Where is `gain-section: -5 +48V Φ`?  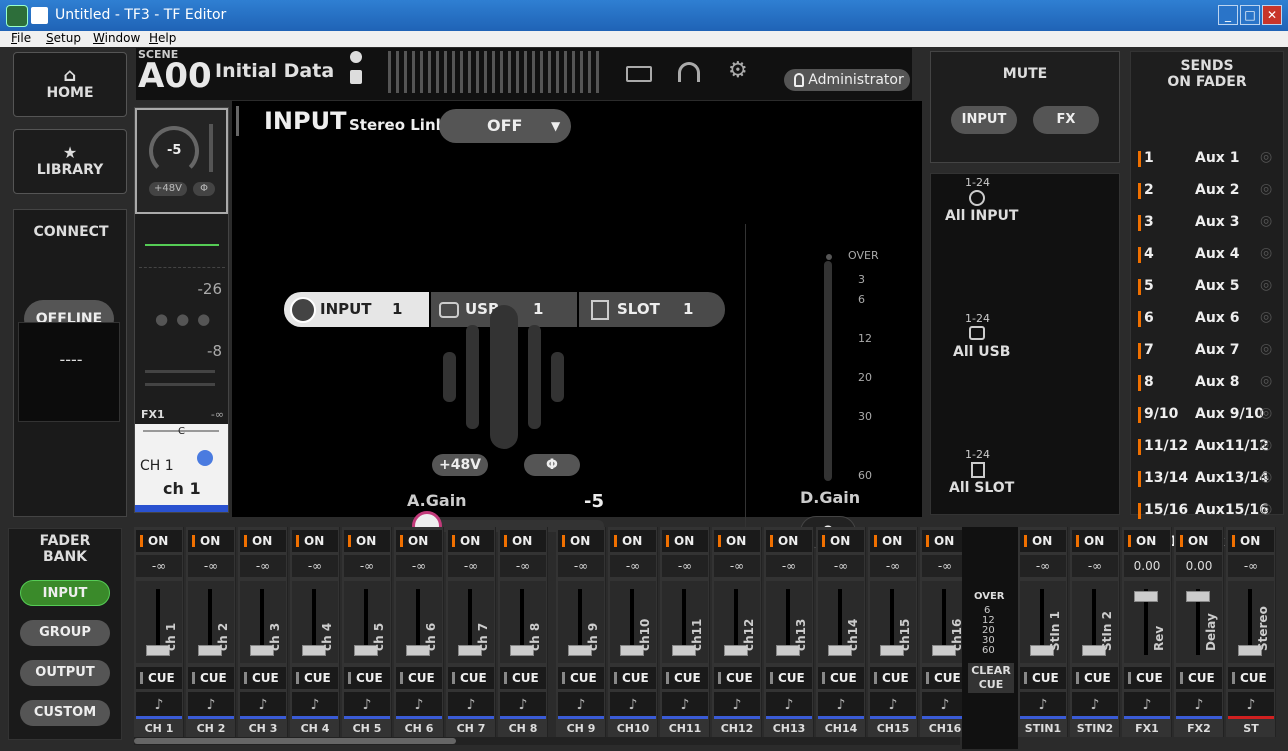 gain-section: -5 +48V Φ is located at coordinates (181, 161).